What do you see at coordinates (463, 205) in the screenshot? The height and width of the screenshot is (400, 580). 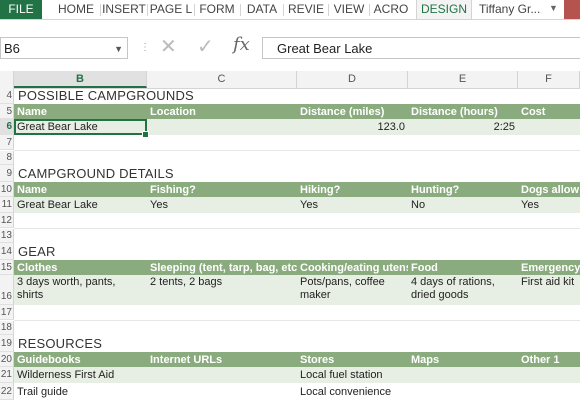 I see `table-cell: No` at bounding box center [463, 205].